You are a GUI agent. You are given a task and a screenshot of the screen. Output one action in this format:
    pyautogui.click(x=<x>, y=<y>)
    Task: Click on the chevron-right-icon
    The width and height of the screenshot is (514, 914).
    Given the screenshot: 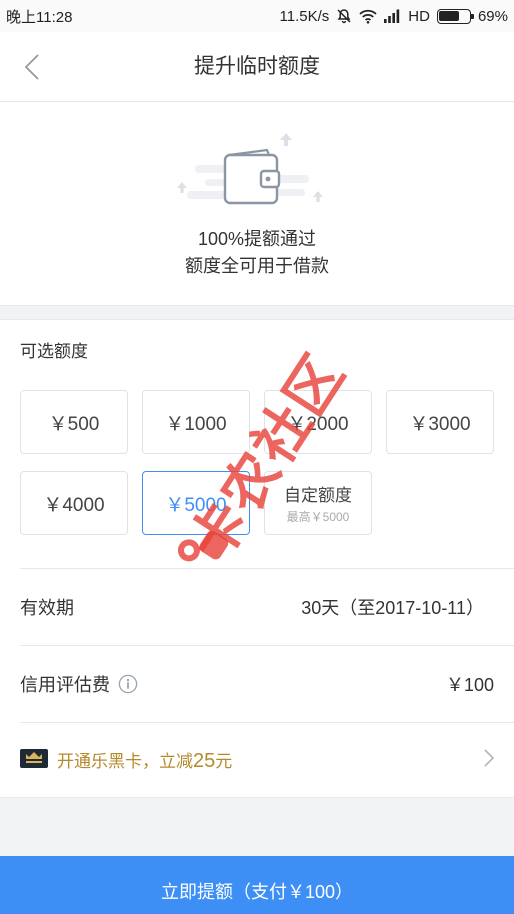 What is the action you would take?
    pyautogui.click(x=489, y=760)
    